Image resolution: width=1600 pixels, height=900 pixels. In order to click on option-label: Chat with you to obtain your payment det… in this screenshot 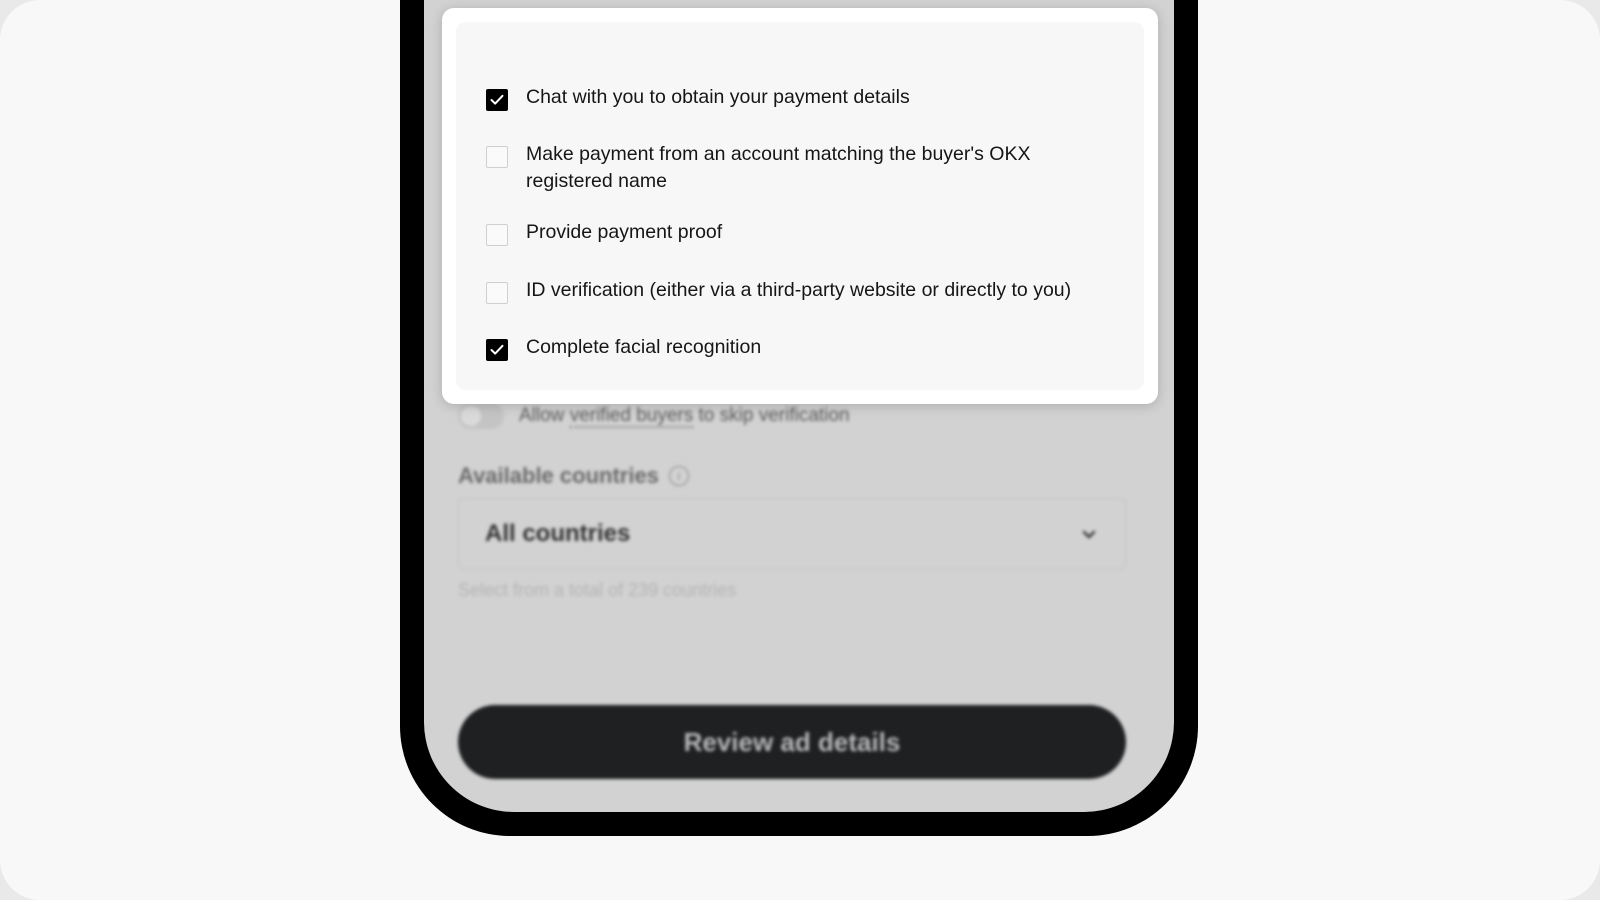, I will do `click(718, 97)`.